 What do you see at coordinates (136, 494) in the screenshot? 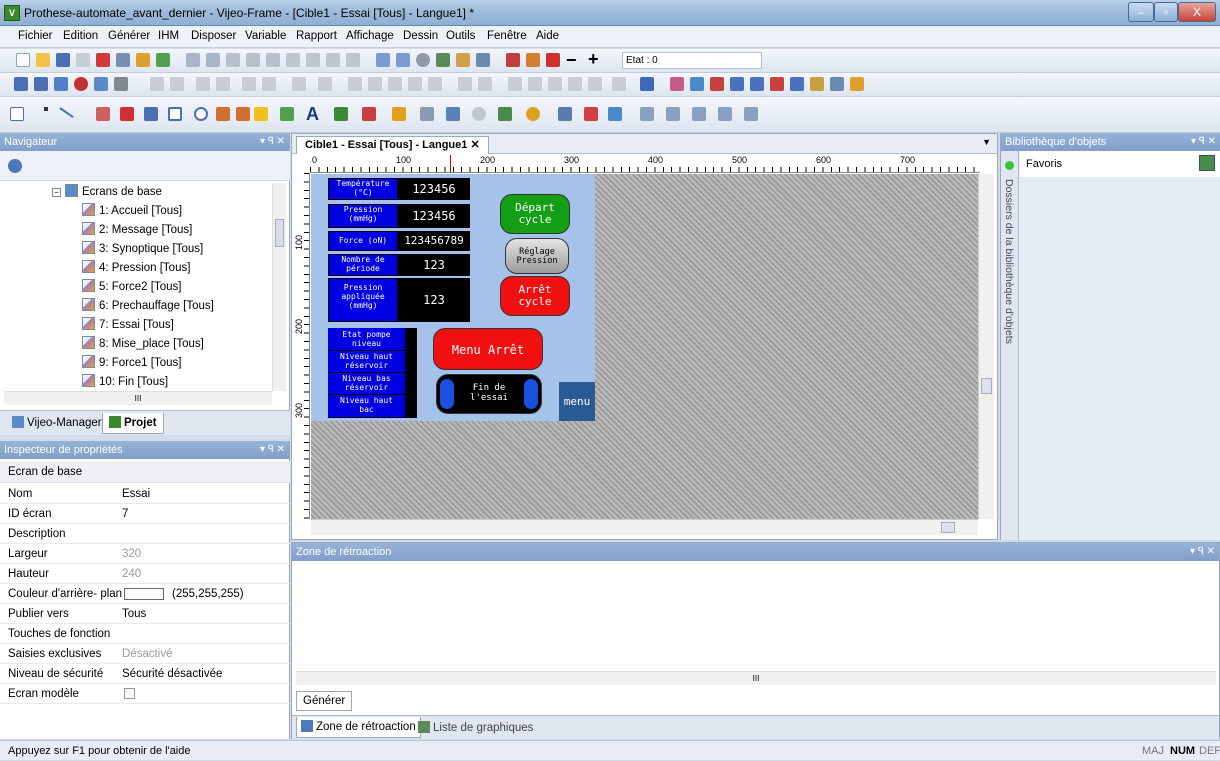
I see `prop-value: Essai` at bounding box center [136, 494].